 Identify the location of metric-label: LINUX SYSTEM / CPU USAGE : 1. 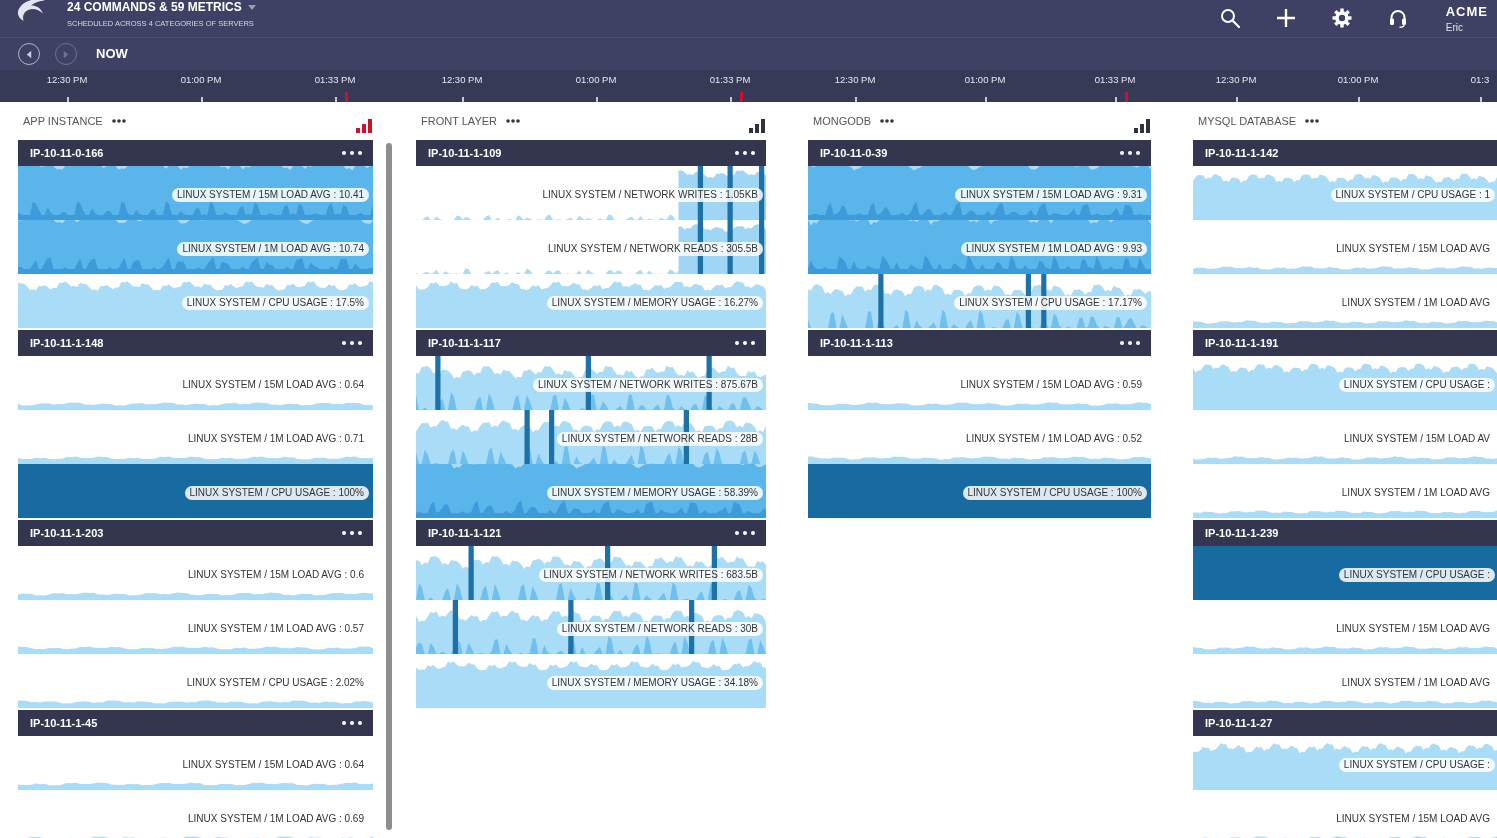
(1412, 195).